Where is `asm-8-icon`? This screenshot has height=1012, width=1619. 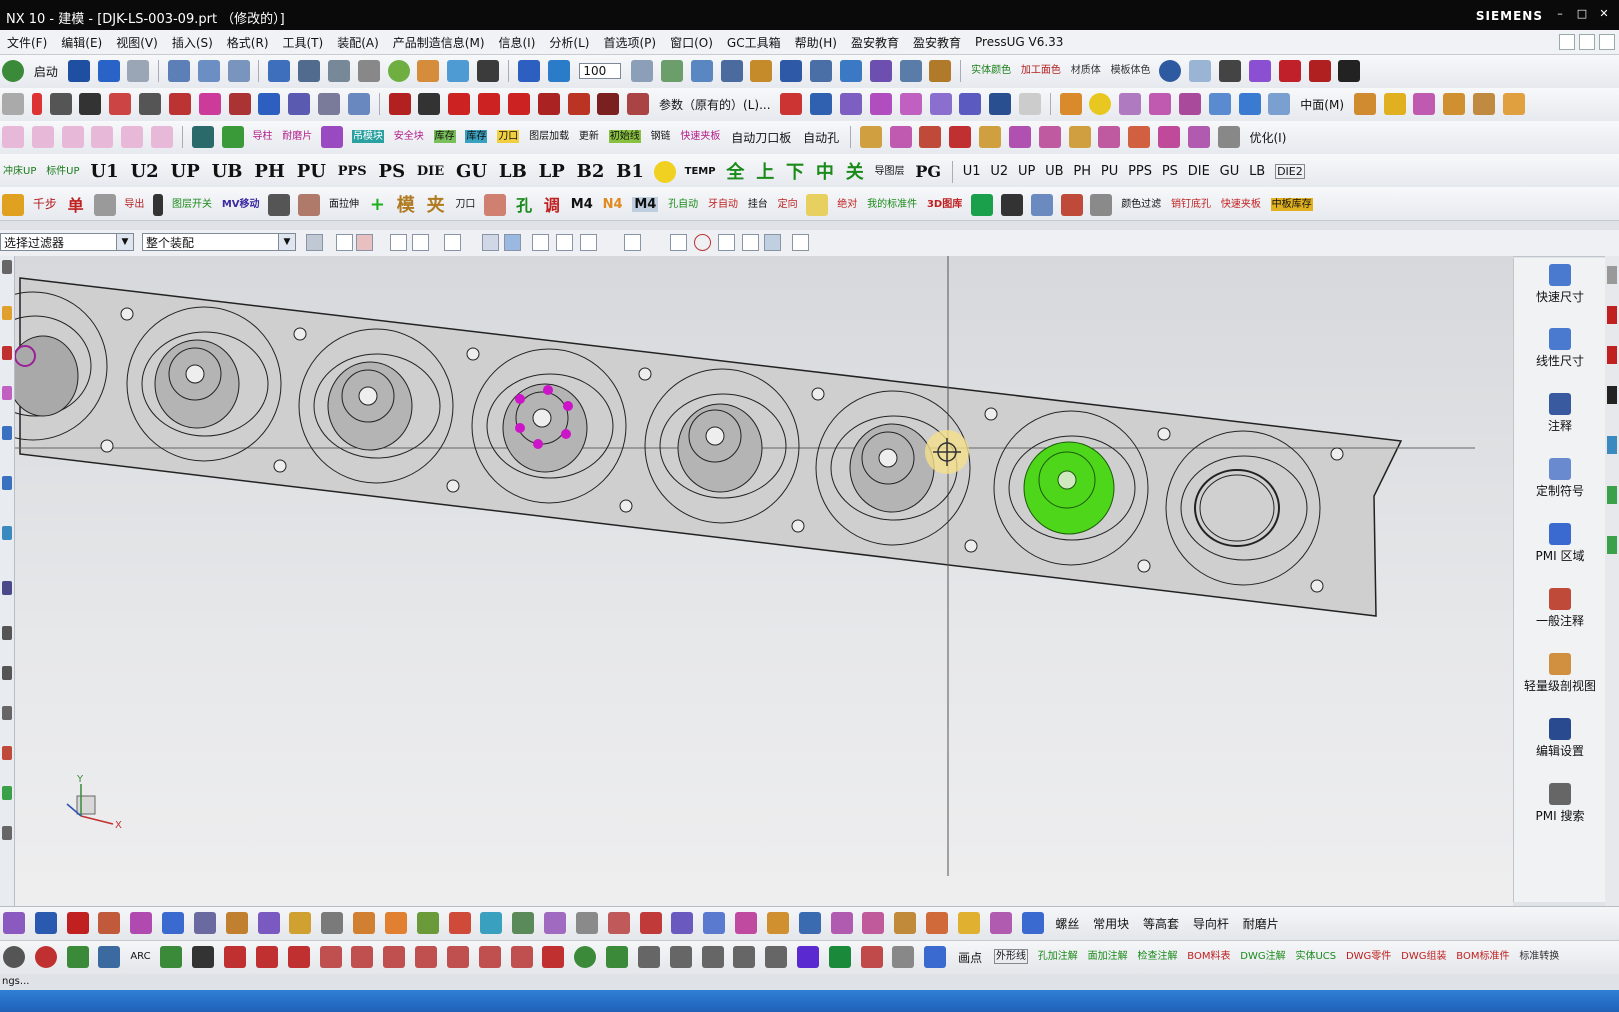 asm-8-icon is located at coordinates (1079, 137).